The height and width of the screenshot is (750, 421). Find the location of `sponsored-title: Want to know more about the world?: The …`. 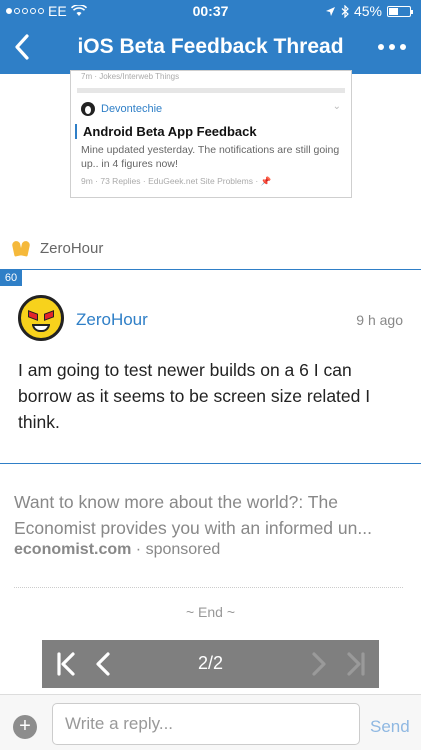

sponsored-title: Want to know more about the world?: The … is located at coordinates (211, 515).